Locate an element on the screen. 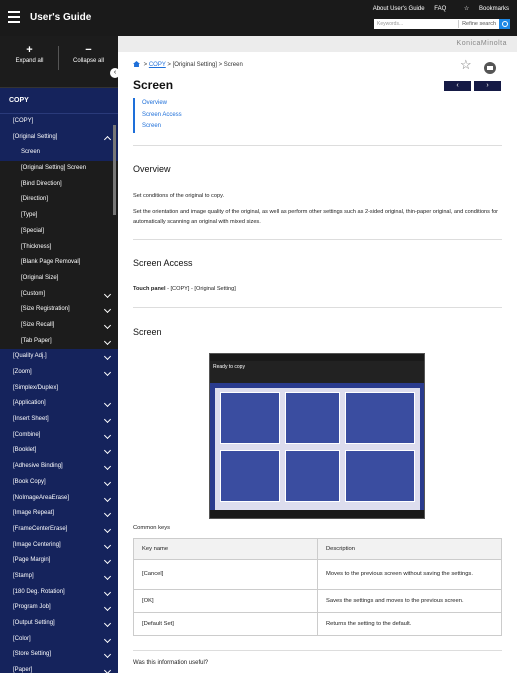 This screenshot has width=517, height=673. sidebar-item: [Stamp] is located at coordinates (59, 577).